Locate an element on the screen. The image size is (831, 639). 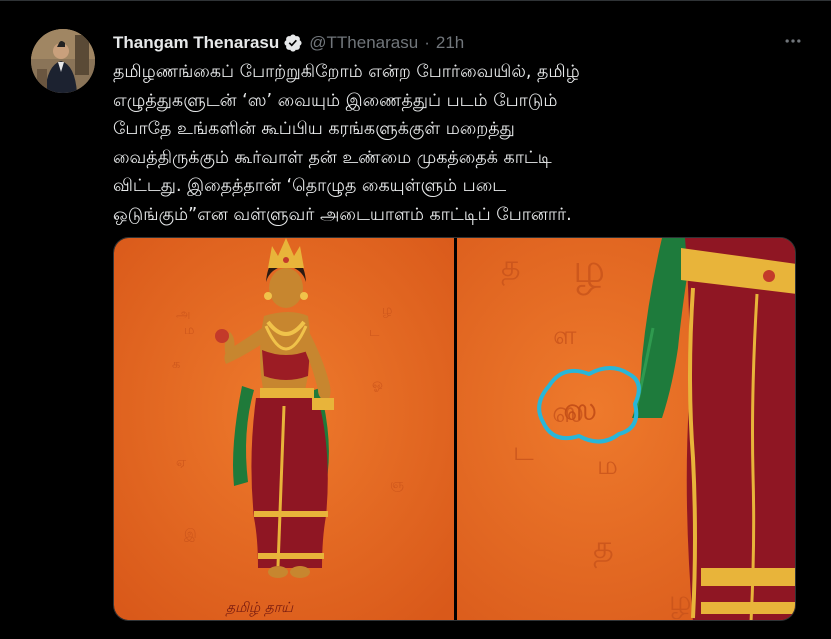
bg-letter: அ is located at coordinates (183, 314).